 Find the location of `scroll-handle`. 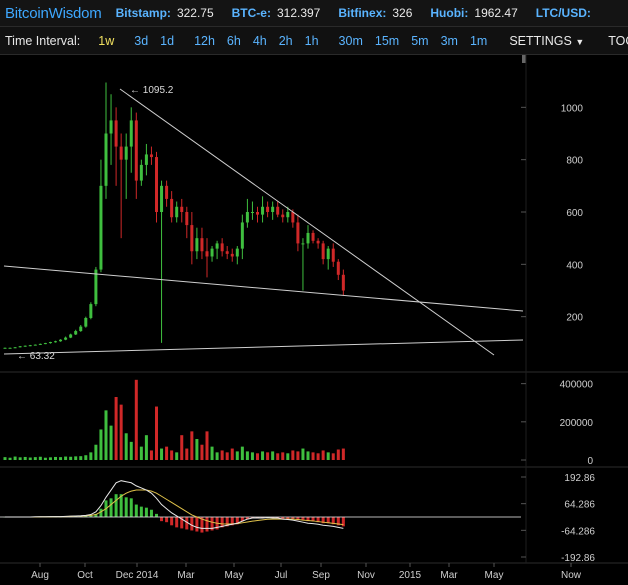

scroll-handle is located at coordinates (524, 59).